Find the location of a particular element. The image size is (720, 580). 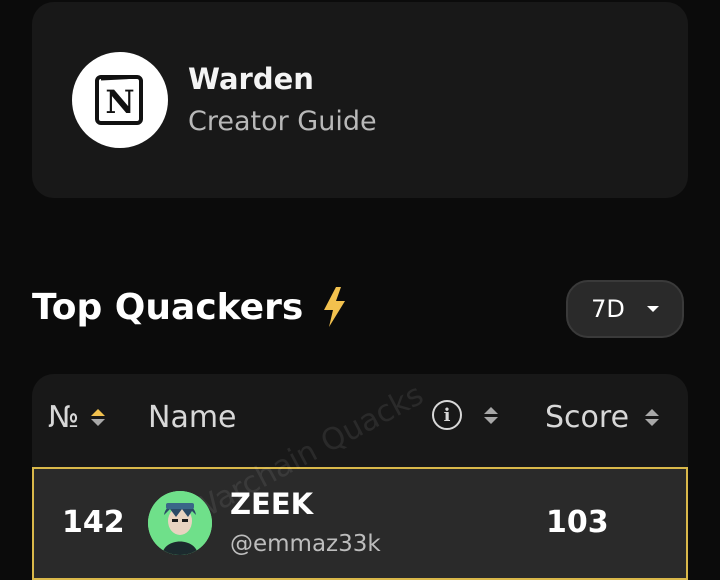

period-selected-value: 7D is located at coordinates (608, 309).